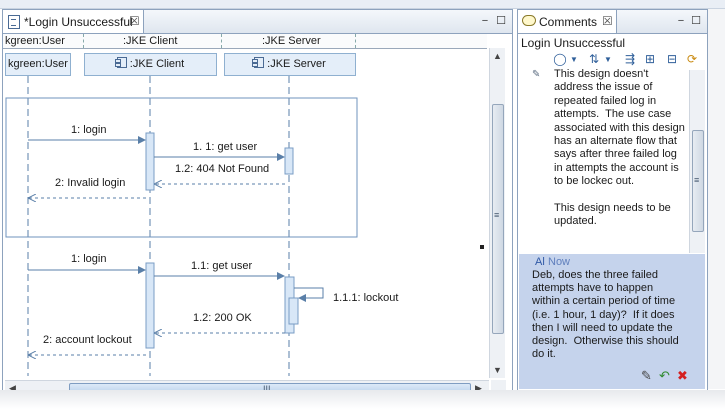 This screenshot has height=409, width=725. I want to click on editor-tab-bar: *Login Unsuccessful ☒ − ☐, so click(257, 22).